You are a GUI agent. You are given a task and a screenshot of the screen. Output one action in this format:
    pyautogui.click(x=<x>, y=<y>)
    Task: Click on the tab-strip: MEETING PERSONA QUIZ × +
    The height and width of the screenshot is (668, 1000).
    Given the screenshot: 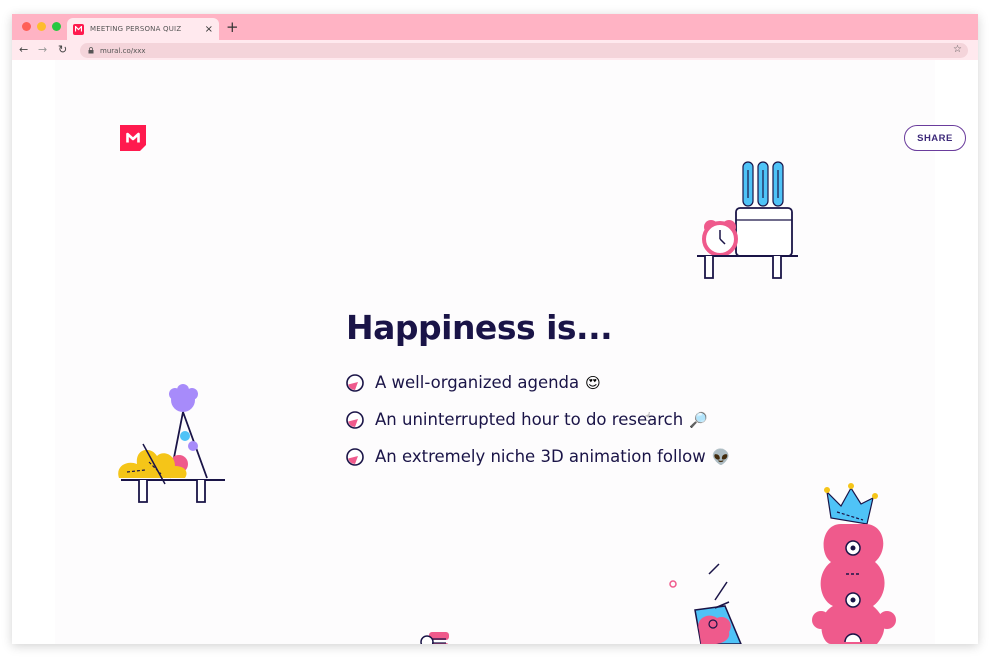 What is the action you would take?
    pyautogui.click(x=495, y=27)
    